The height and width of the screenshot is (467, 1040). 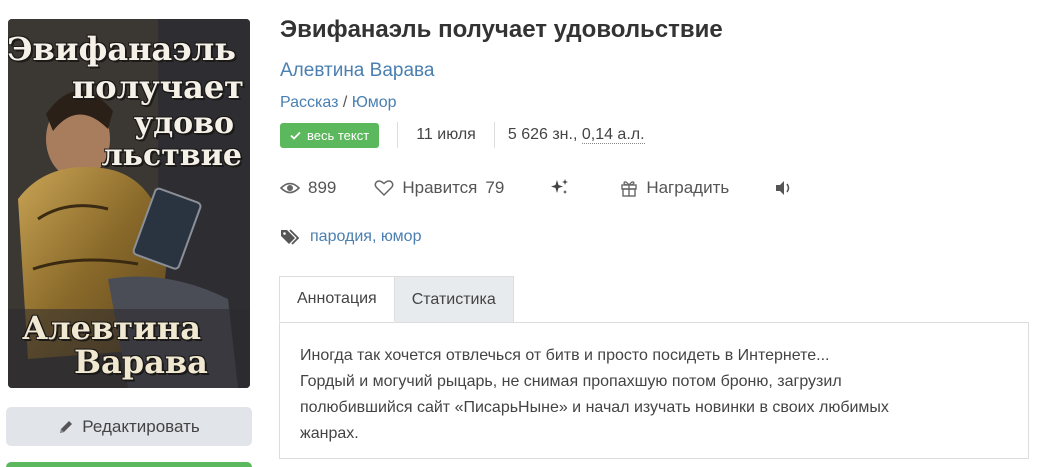 I want to click on full-text-badge: весь текст, so click(x=330, y=135).